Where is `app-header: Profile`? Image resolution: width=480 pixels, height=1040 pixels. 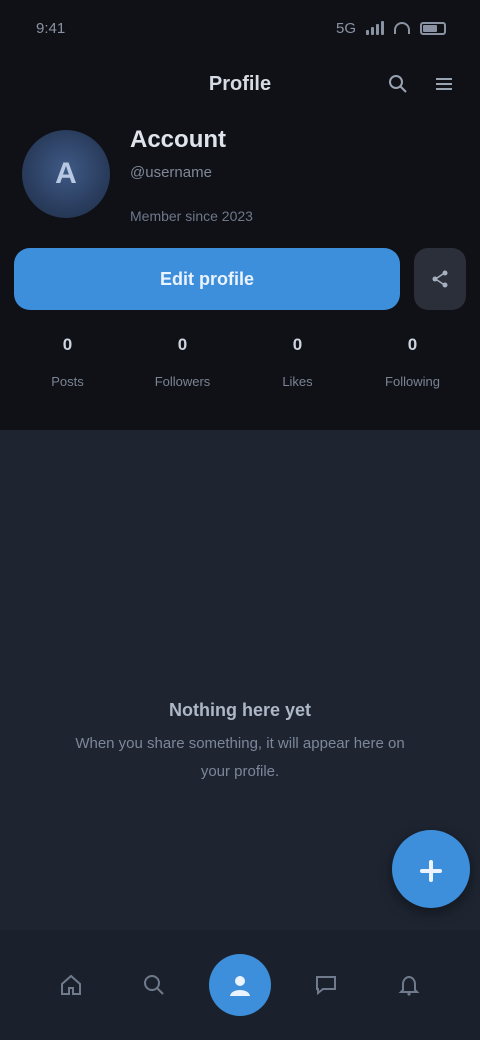
app-header: Profile is located at coordinates (240, 84).